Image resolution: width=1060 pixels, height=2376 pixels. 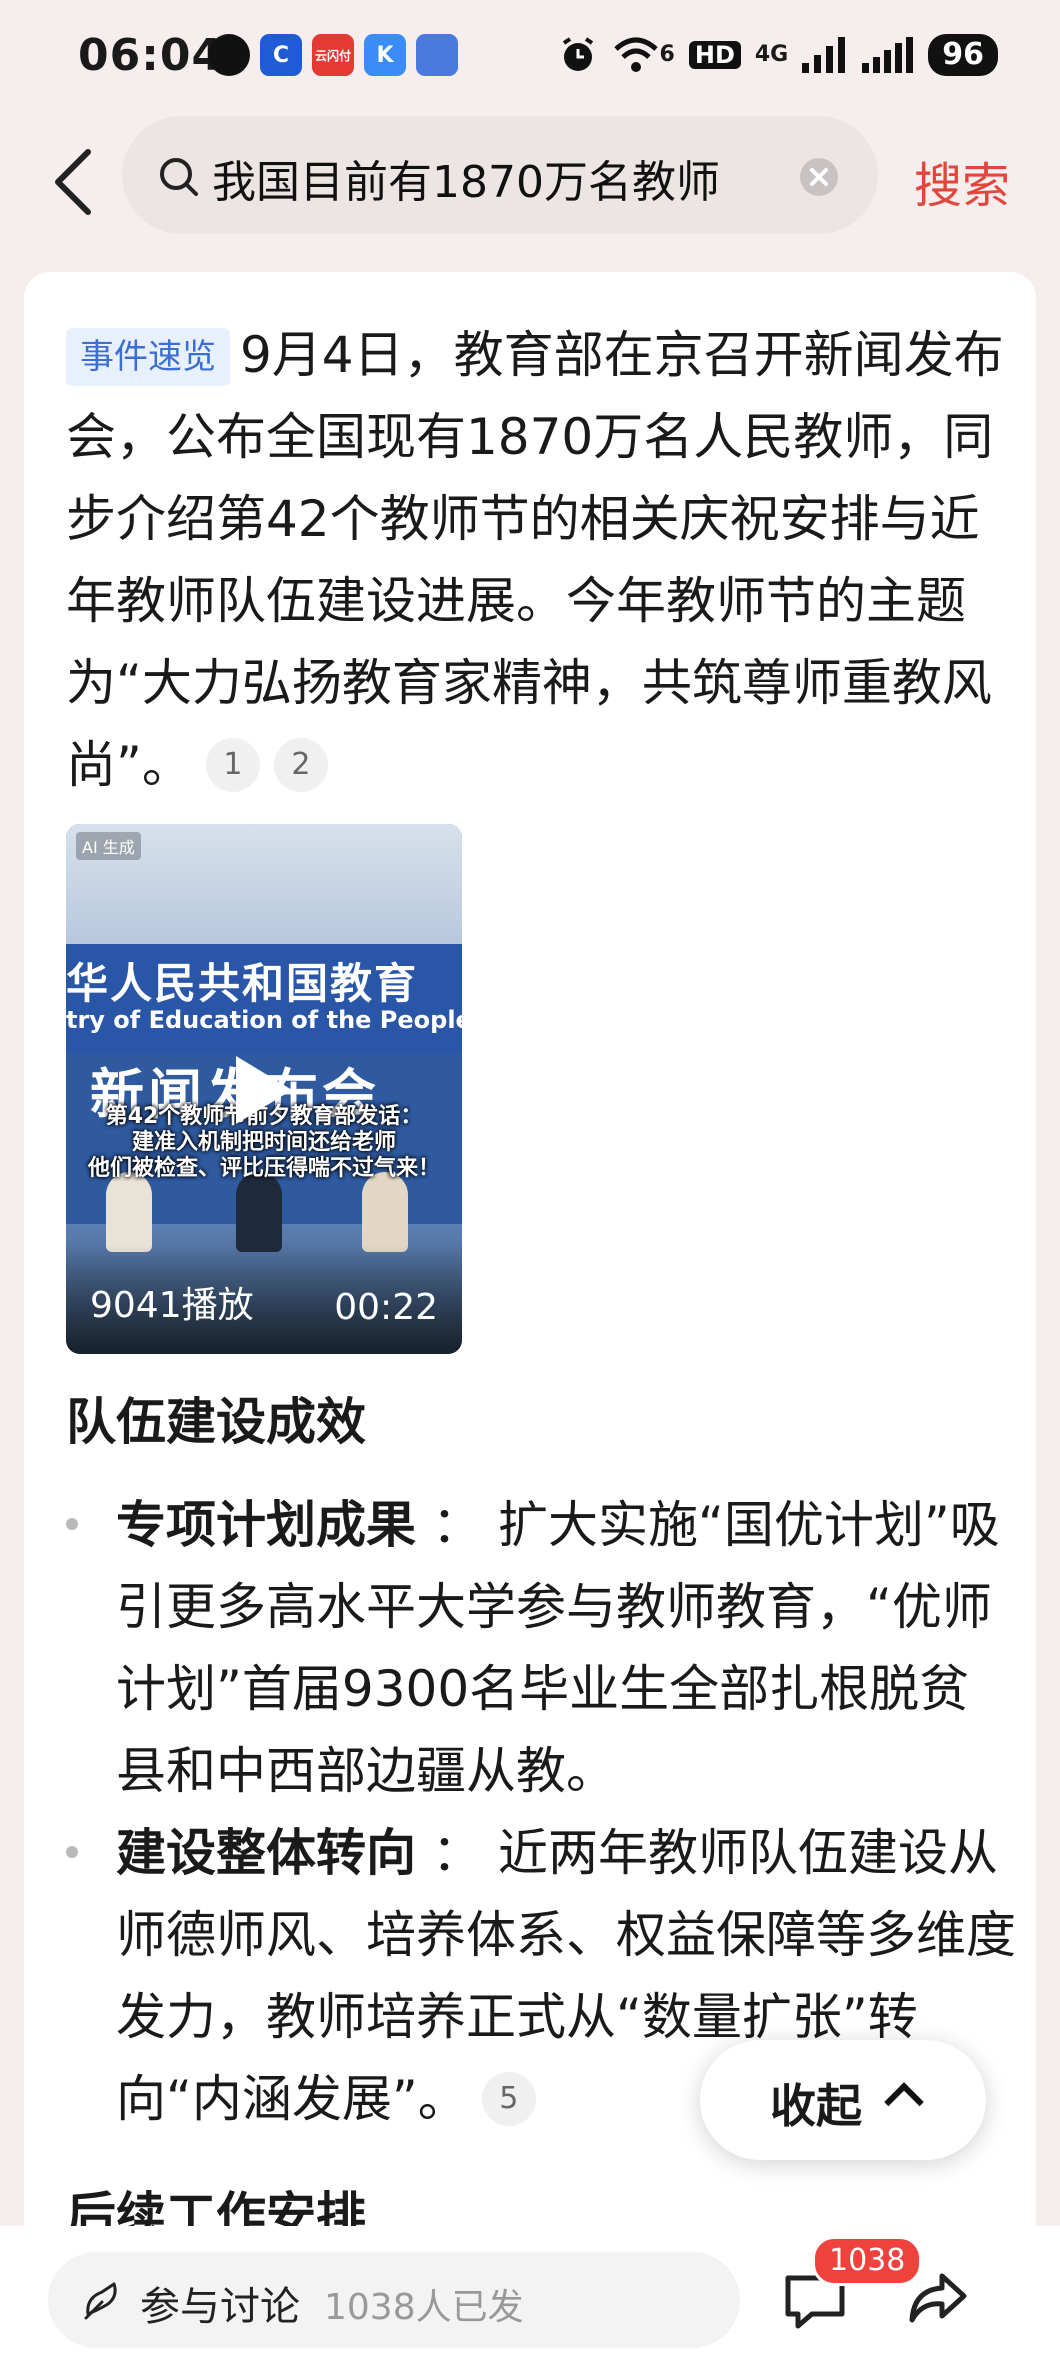 What do you see at coordinates (962, 181) in the screenshot?
I see `search-button: 搜索` at bounding box center [962, 181].